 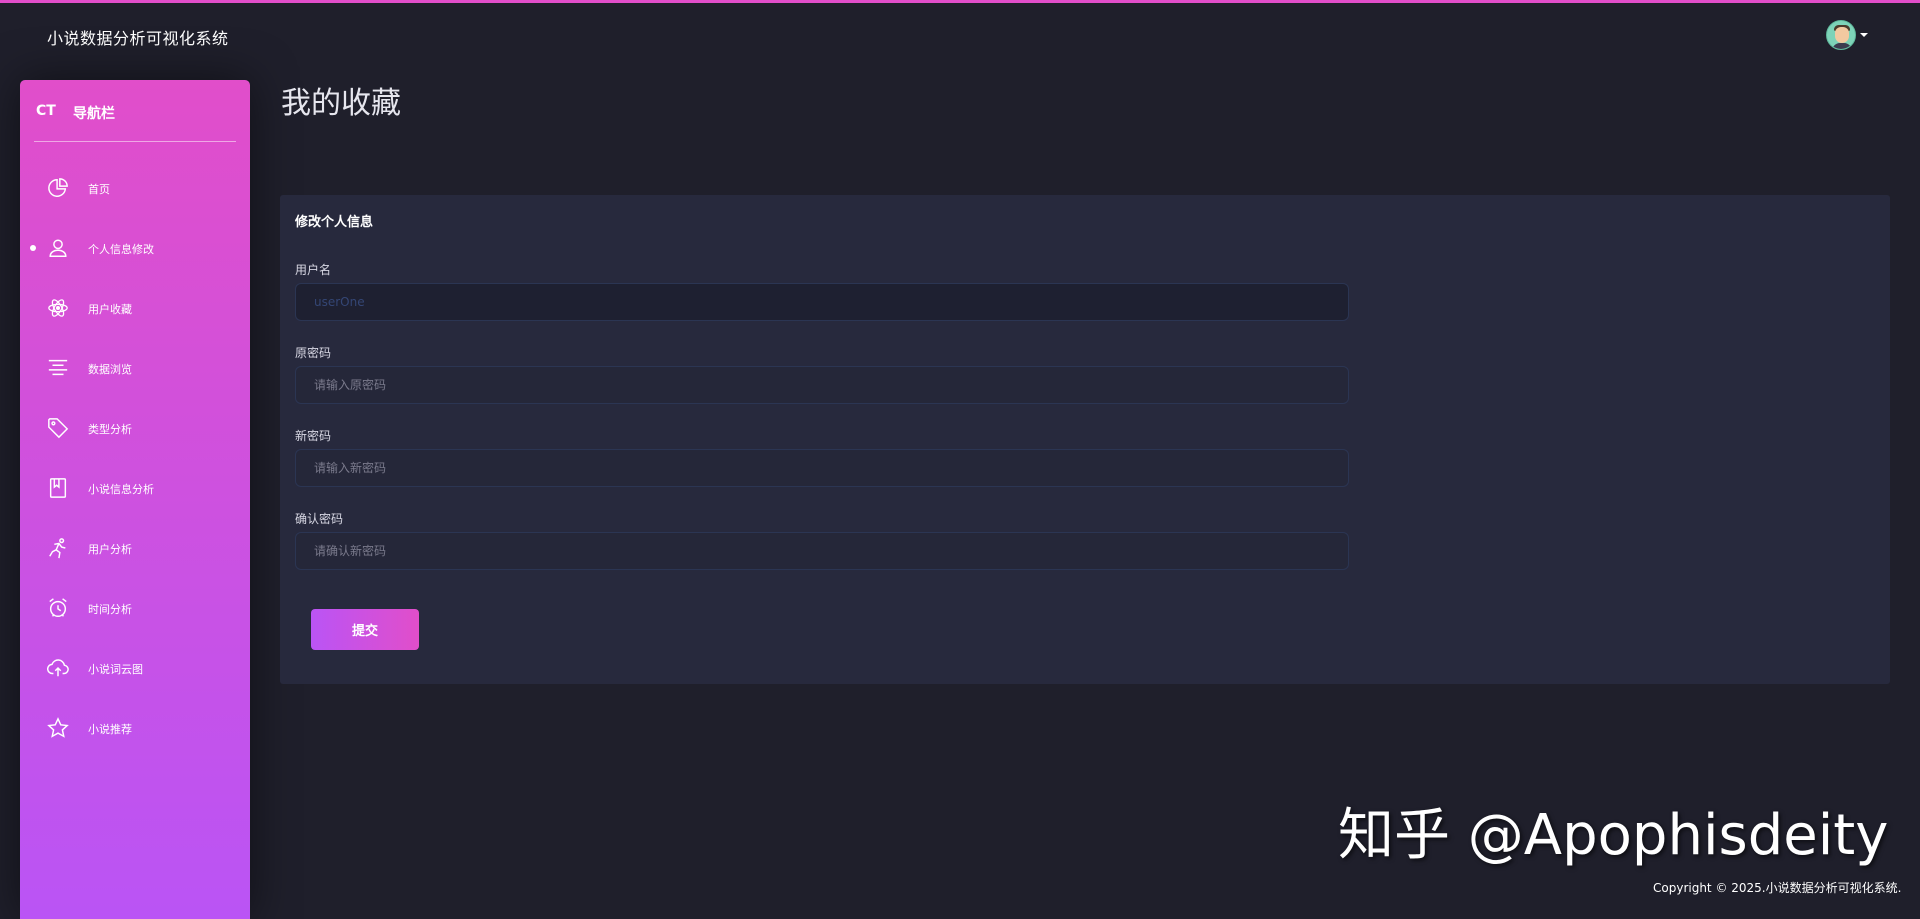 What do you see at coordinates (313, 353) in the screenshot?
I see `old-password-label: 原密码` at bounding box center [313, 353].